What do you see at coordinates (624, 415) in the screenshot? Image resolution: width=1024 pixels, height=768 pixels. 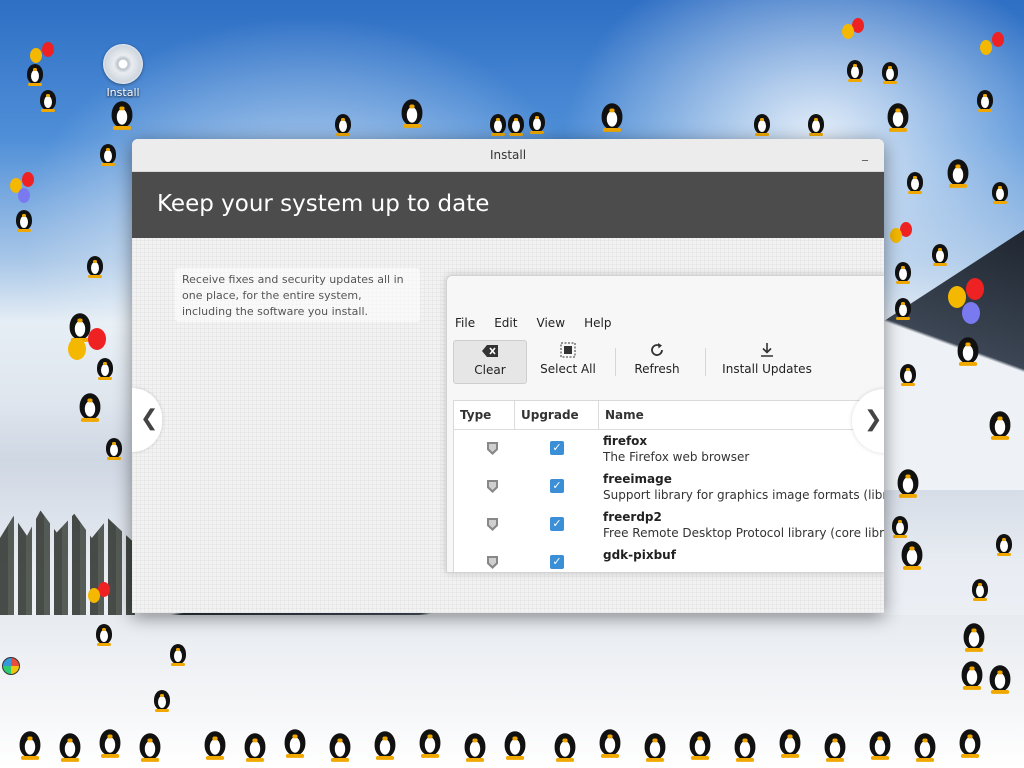 I see `column-name: Name` at bounding box center [624, 415].